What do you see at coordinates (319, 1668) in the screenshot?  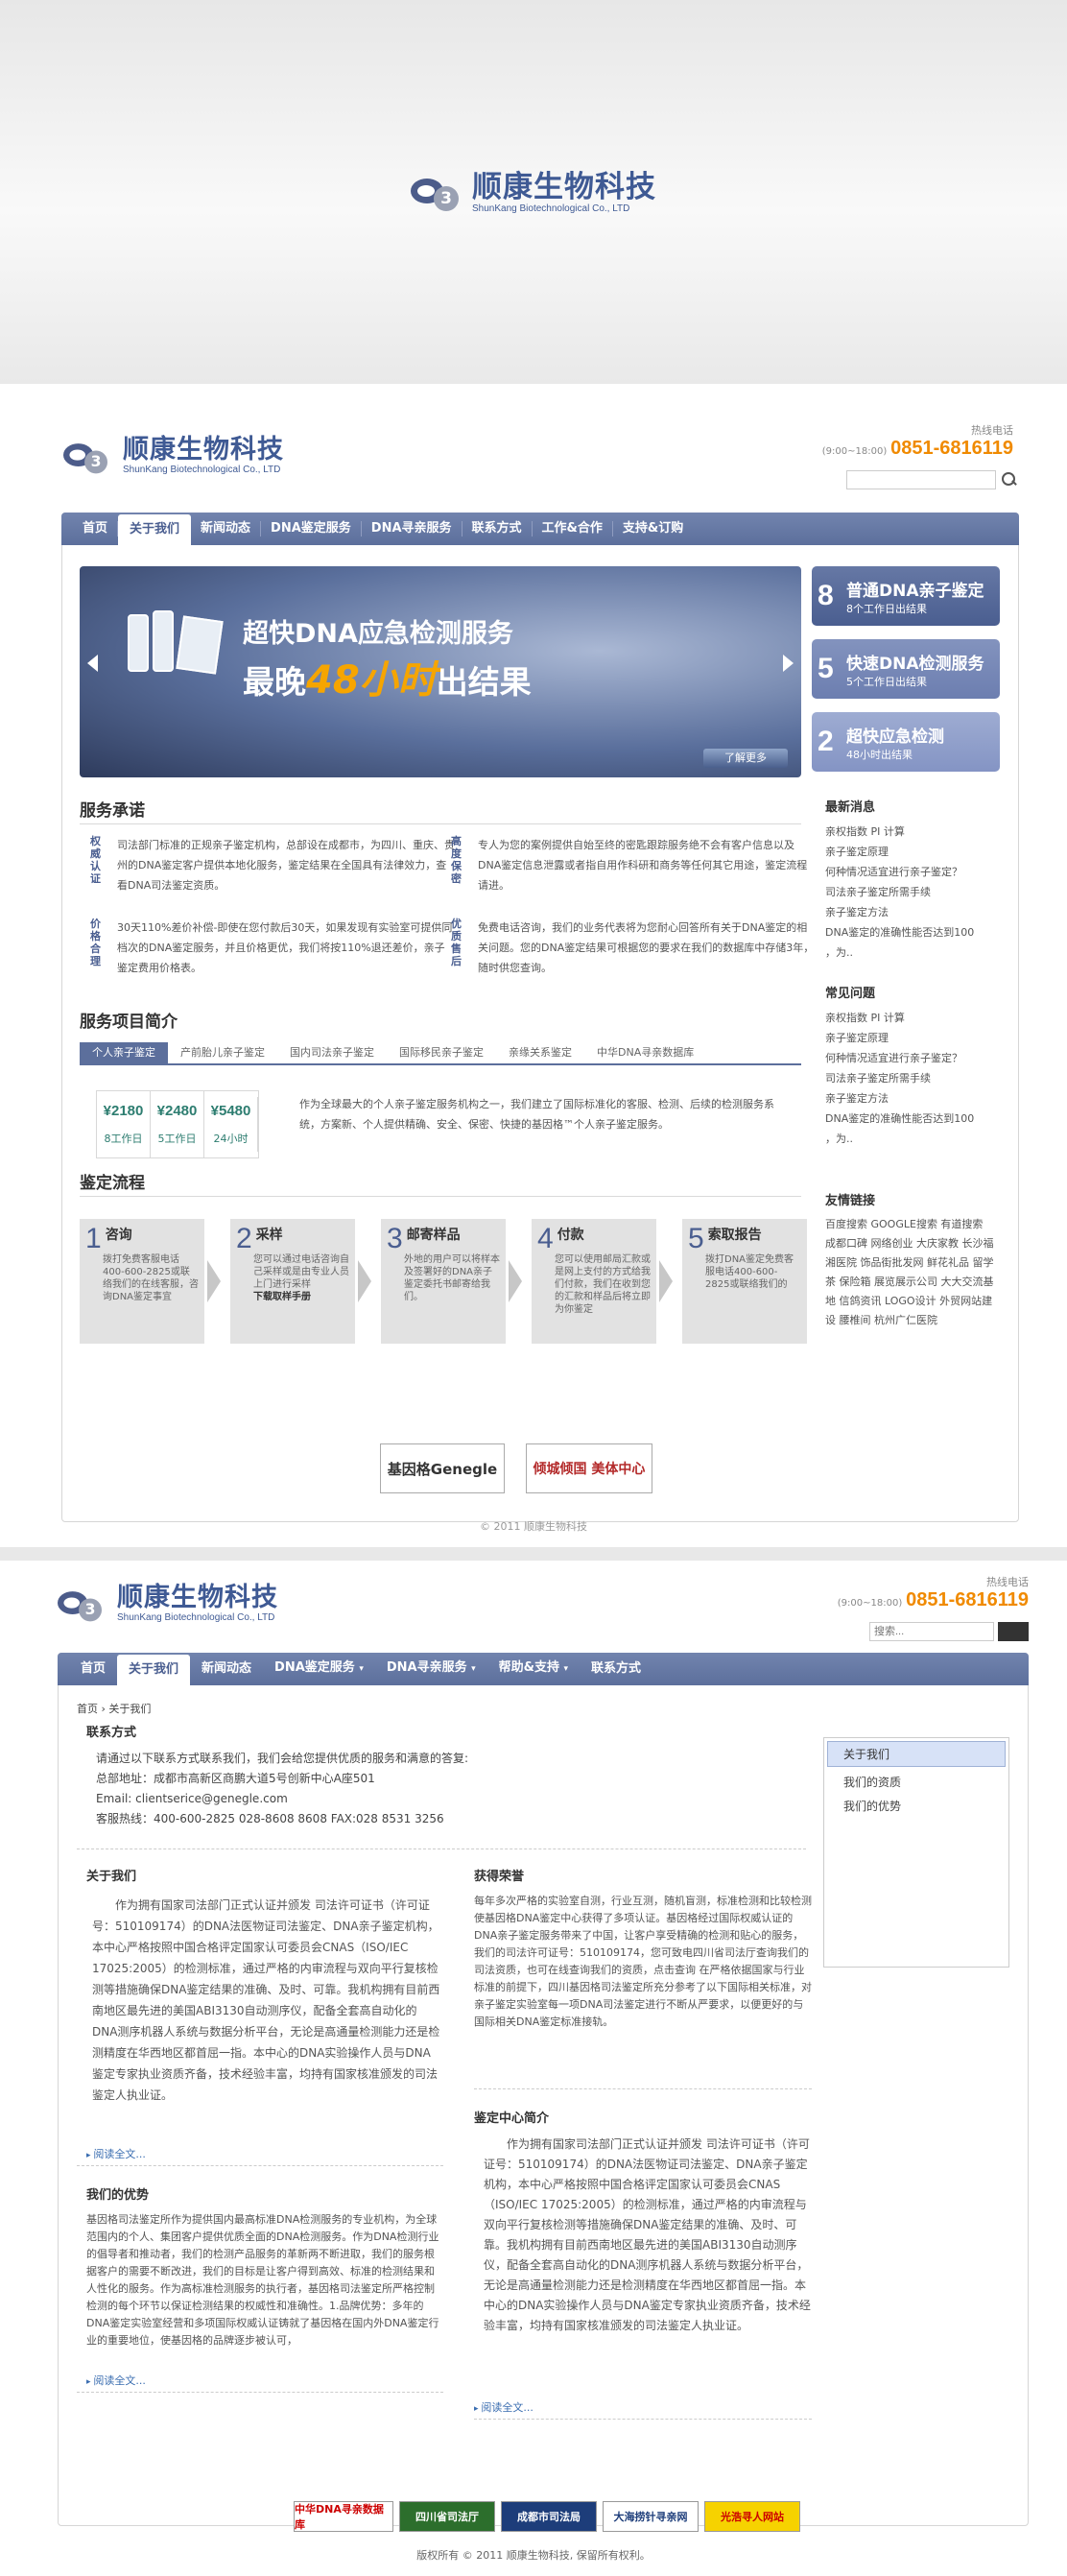 I see `nav-dna-test: DNA鉴定服务 ▾` at bounding box center [319, 1668].